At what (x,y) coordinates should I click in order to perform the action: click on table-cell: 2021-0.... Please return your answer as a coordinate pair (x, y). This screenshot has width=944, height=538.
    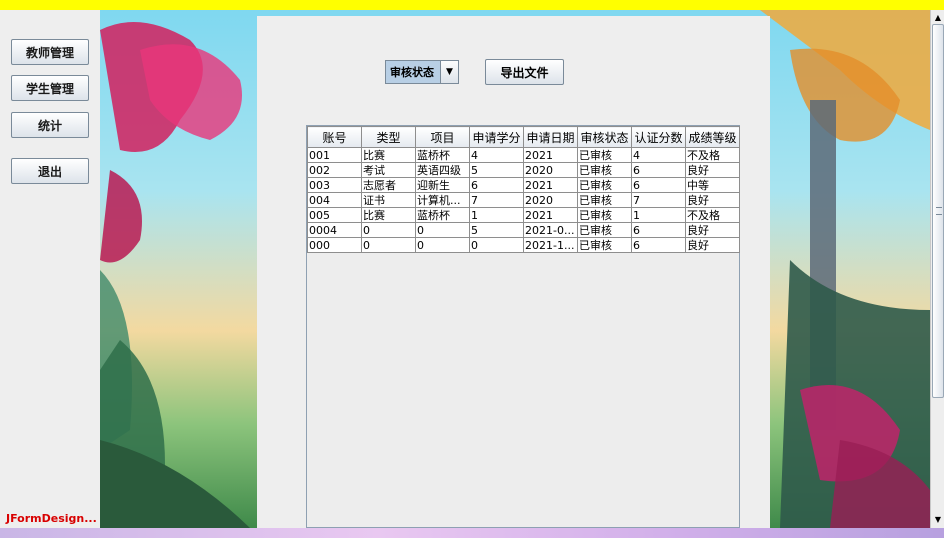
    Looking at the image, I should click on (550, 230).